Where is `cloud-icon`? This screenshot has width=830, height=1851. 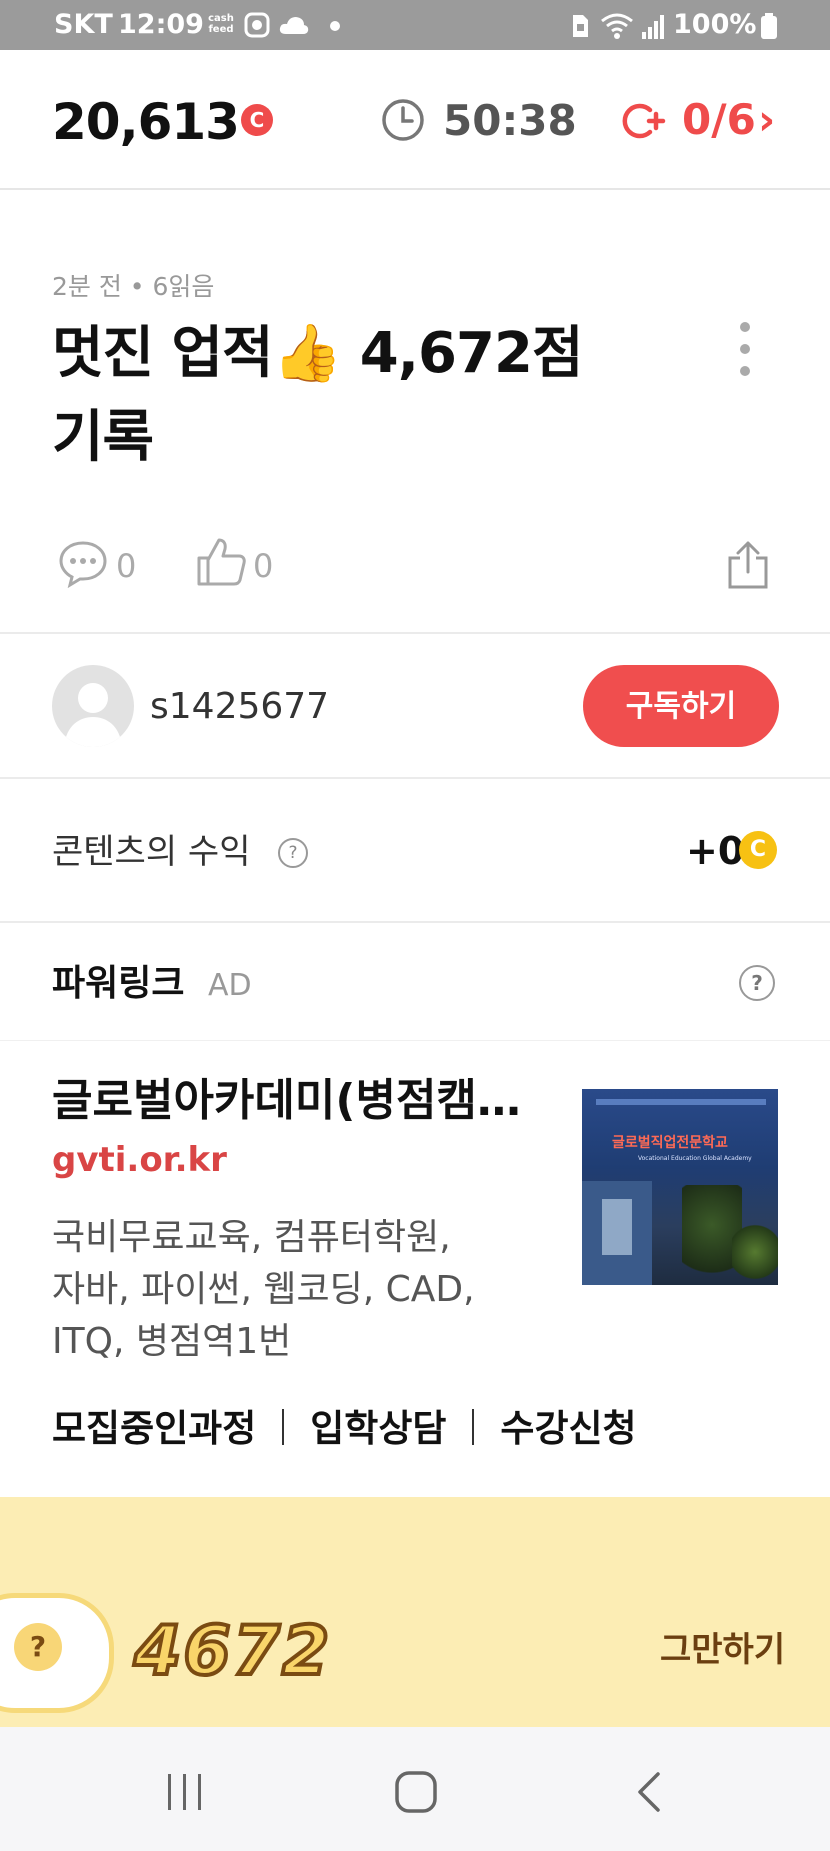
cloud-icon is located at coordinates (294, 25).